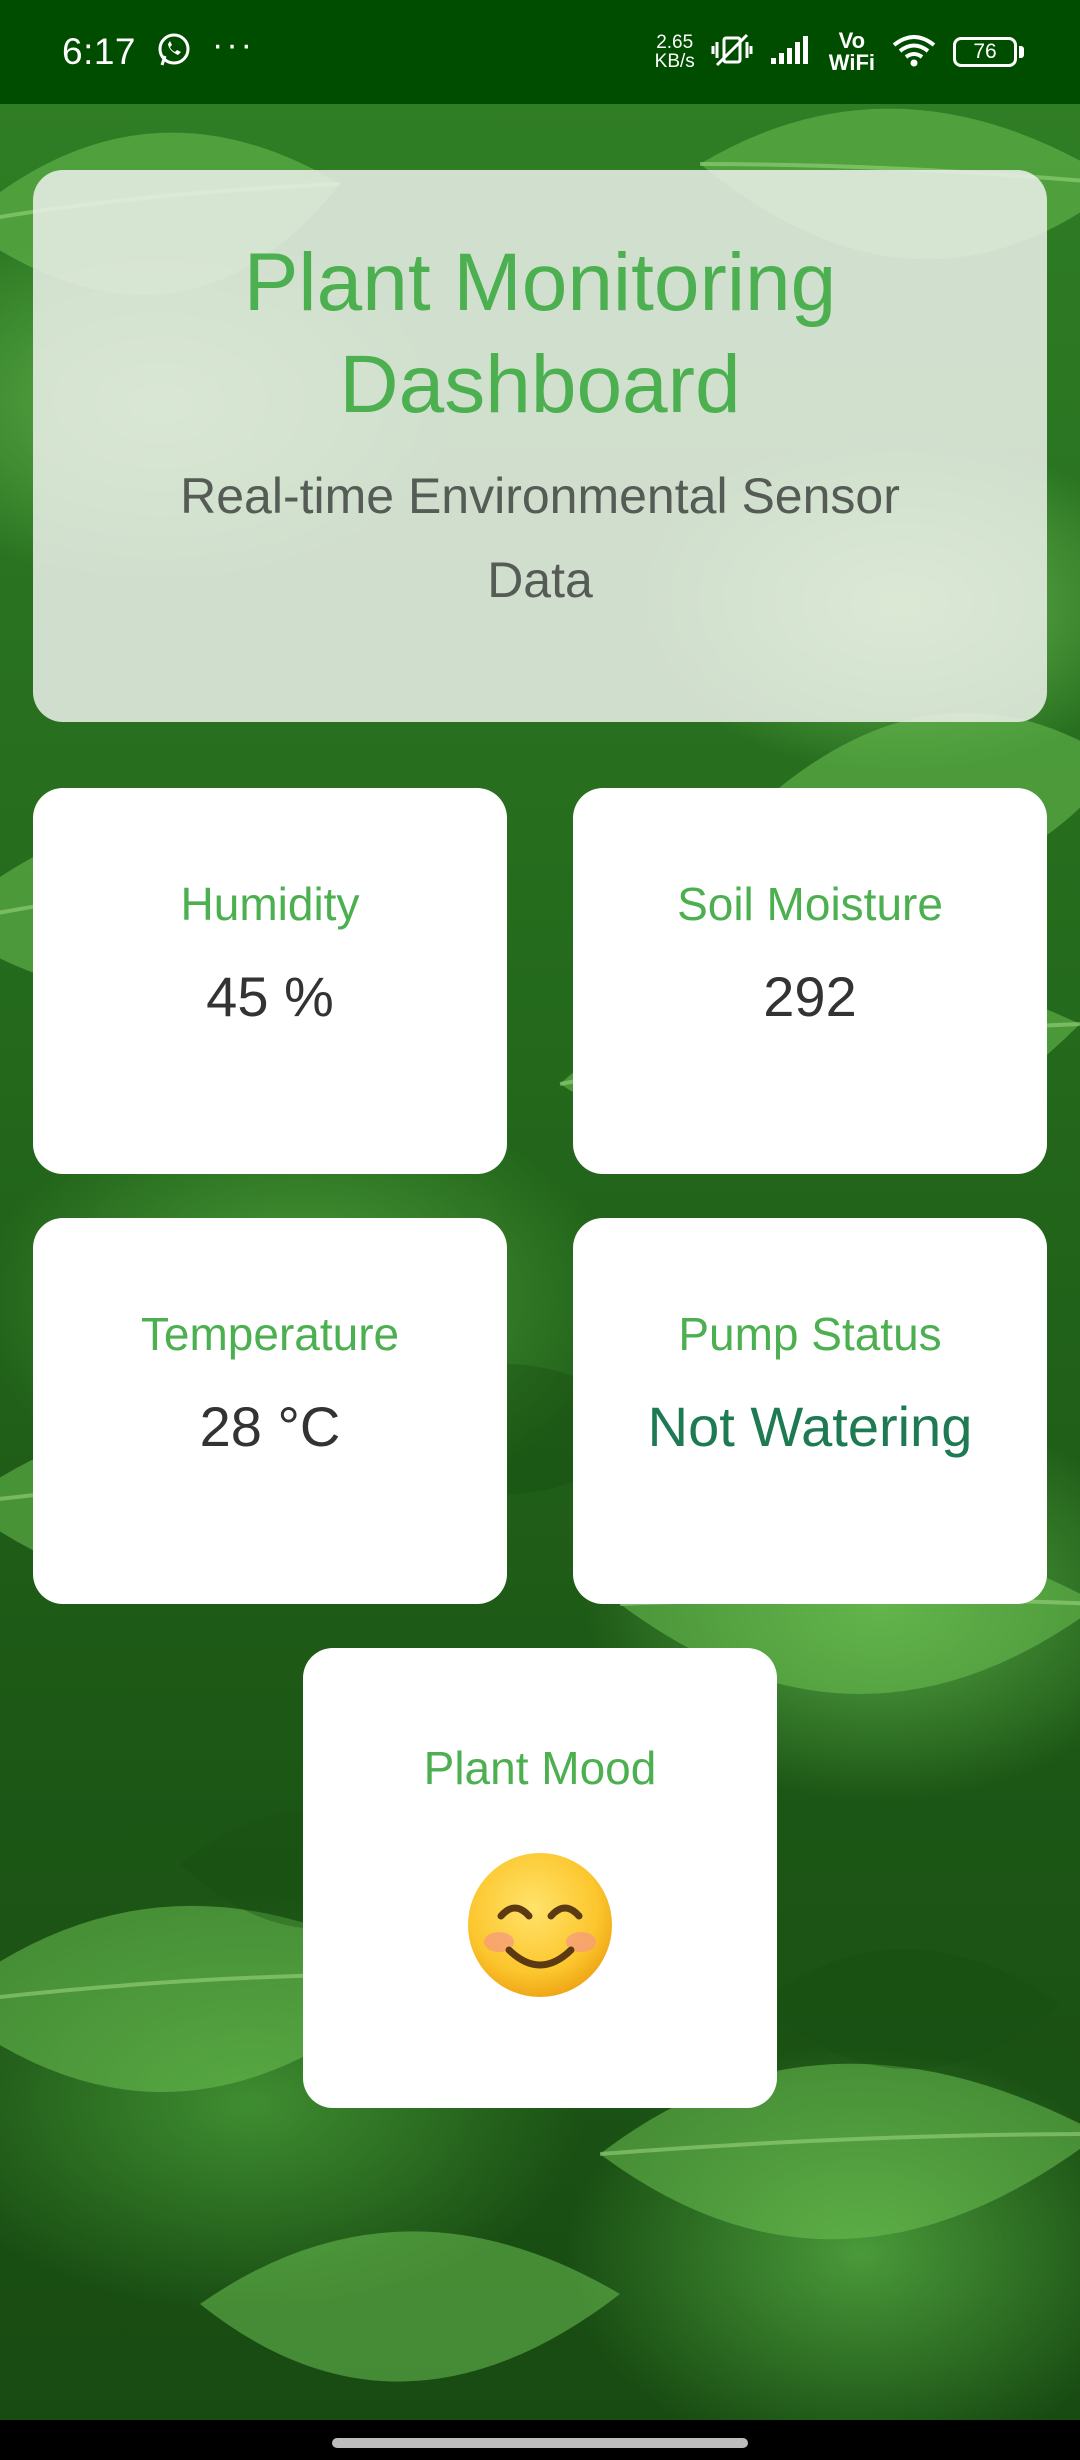 The image size is (1080, 2460). I want to click on vowifi-bottom: WiFi, so click(851, 62).